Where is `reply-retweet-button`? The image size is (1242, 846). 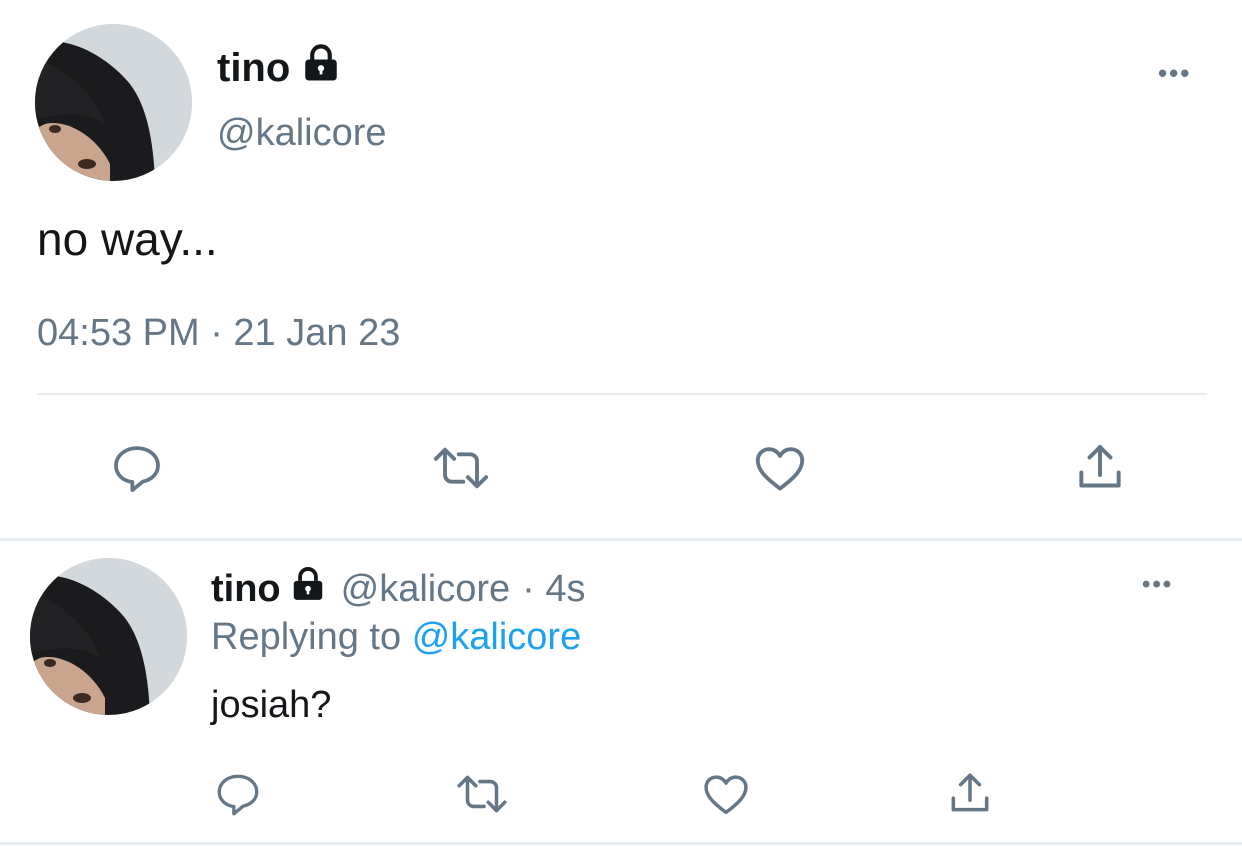 reply-retweet-button is located at coordinates (482, 794).